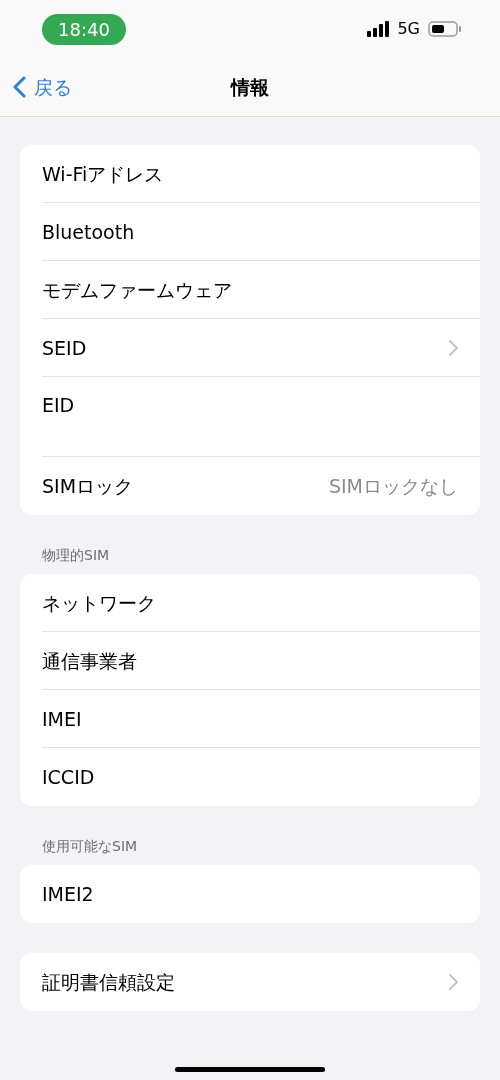 This screenshot has height=1080, width=500. Describe the element at coordinates (445, 29) in the screenshot. I see `battery-icon` at that location.